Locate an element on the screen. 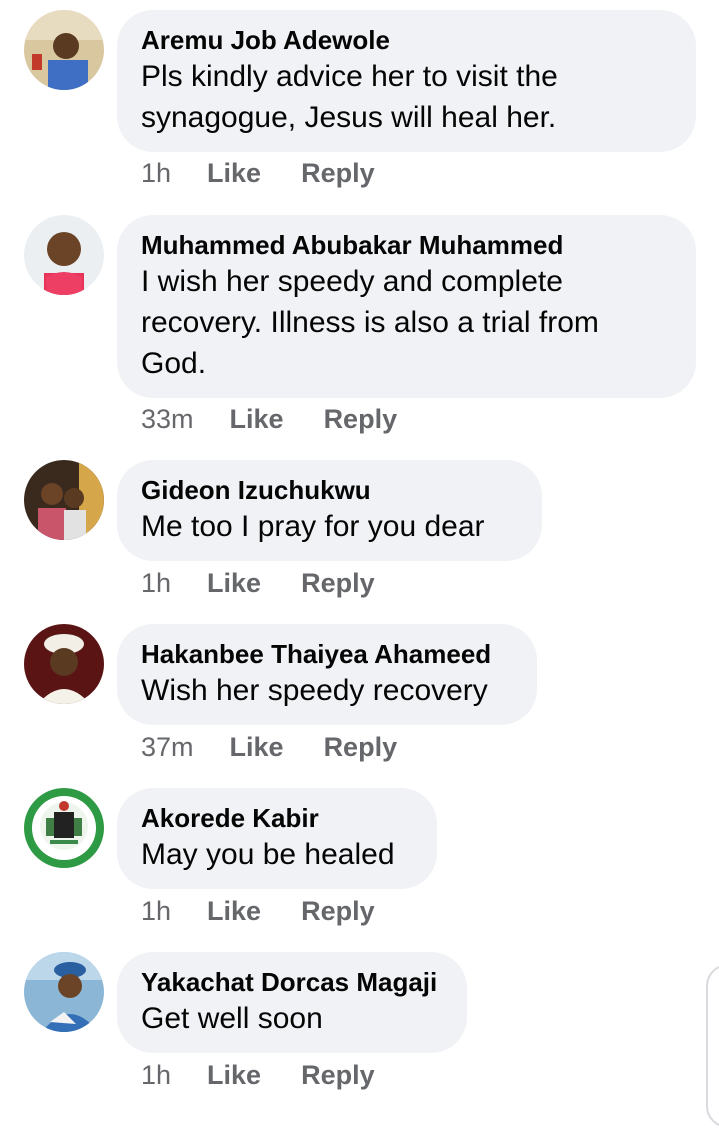 The height and width of the screenshot is (1128, 719). comment-bubble: Akorede Kabir May you be healed is located at coordinates (277, 838).